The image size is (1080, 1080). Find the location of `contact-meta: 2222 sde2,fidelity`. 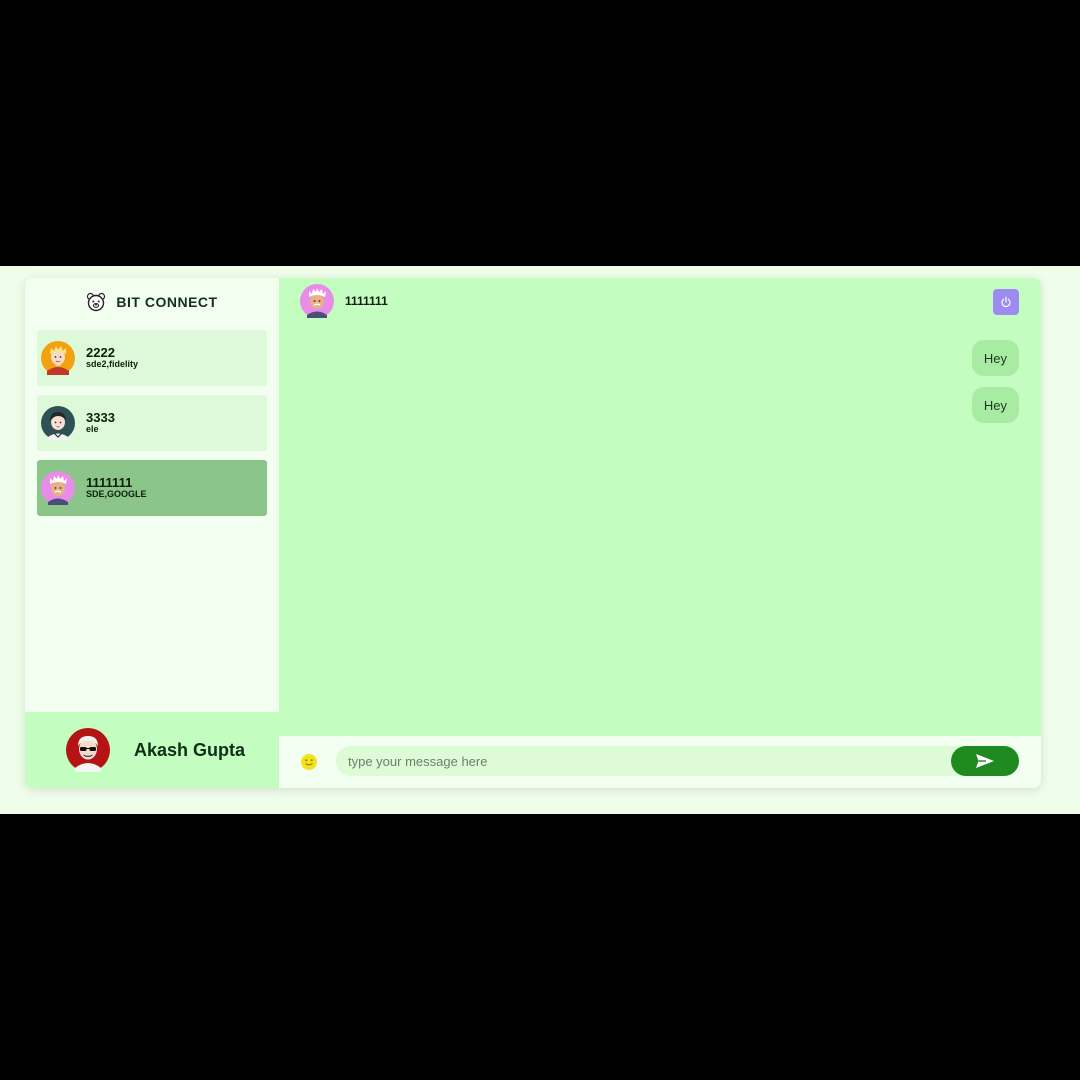

contact-meta: 2222 sde2,fidelity is located at coordinates (112, 357).